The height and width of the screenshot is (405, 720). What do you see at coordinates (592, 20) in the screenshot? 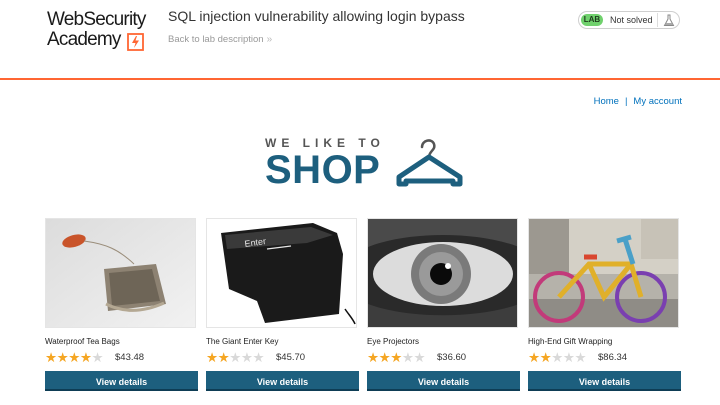
I see `lab-badge: LAB` at bounding box center [592, 20].